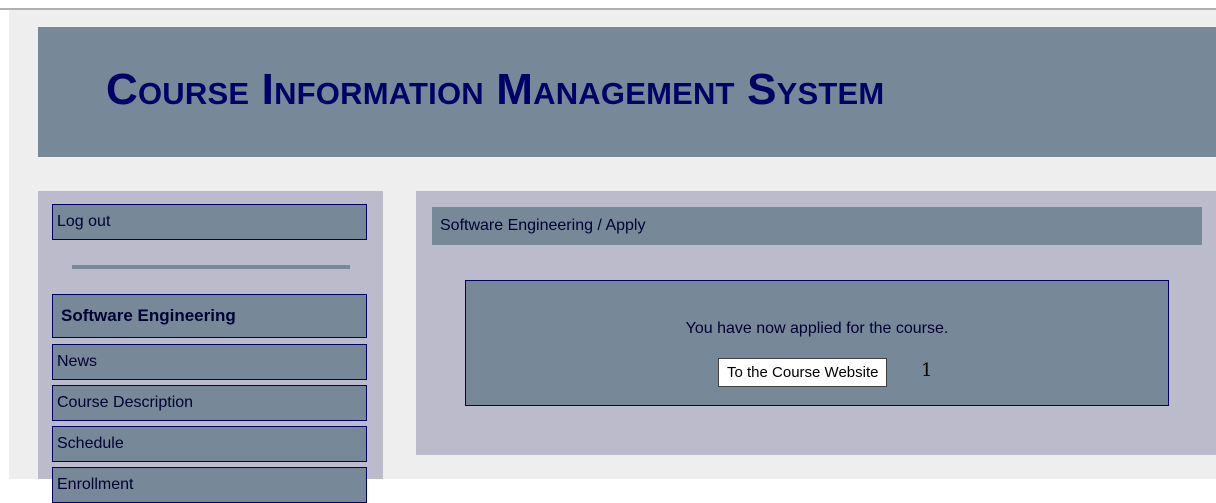  What do you see at coordinates (209, 403) in the screenshot?
I see `sidebar-item-course-description: Course Description` at bounding box center [209, 403].